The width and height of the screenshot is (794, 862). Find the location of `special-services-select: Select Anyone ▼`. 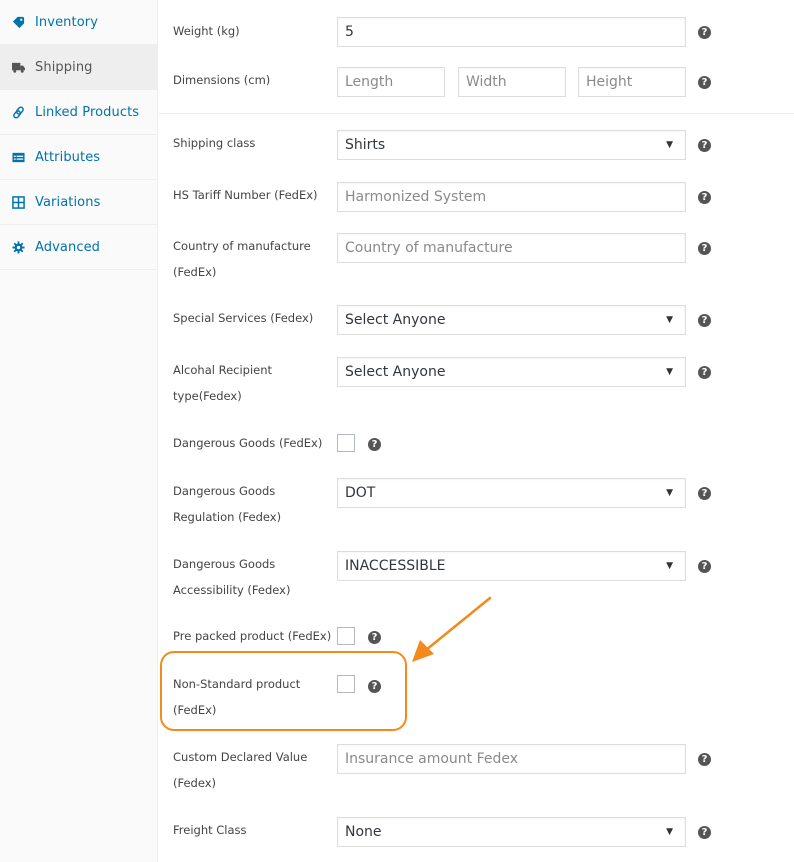

special-services-select: Select Anyone ▼ is located at coordinates (511, 320).